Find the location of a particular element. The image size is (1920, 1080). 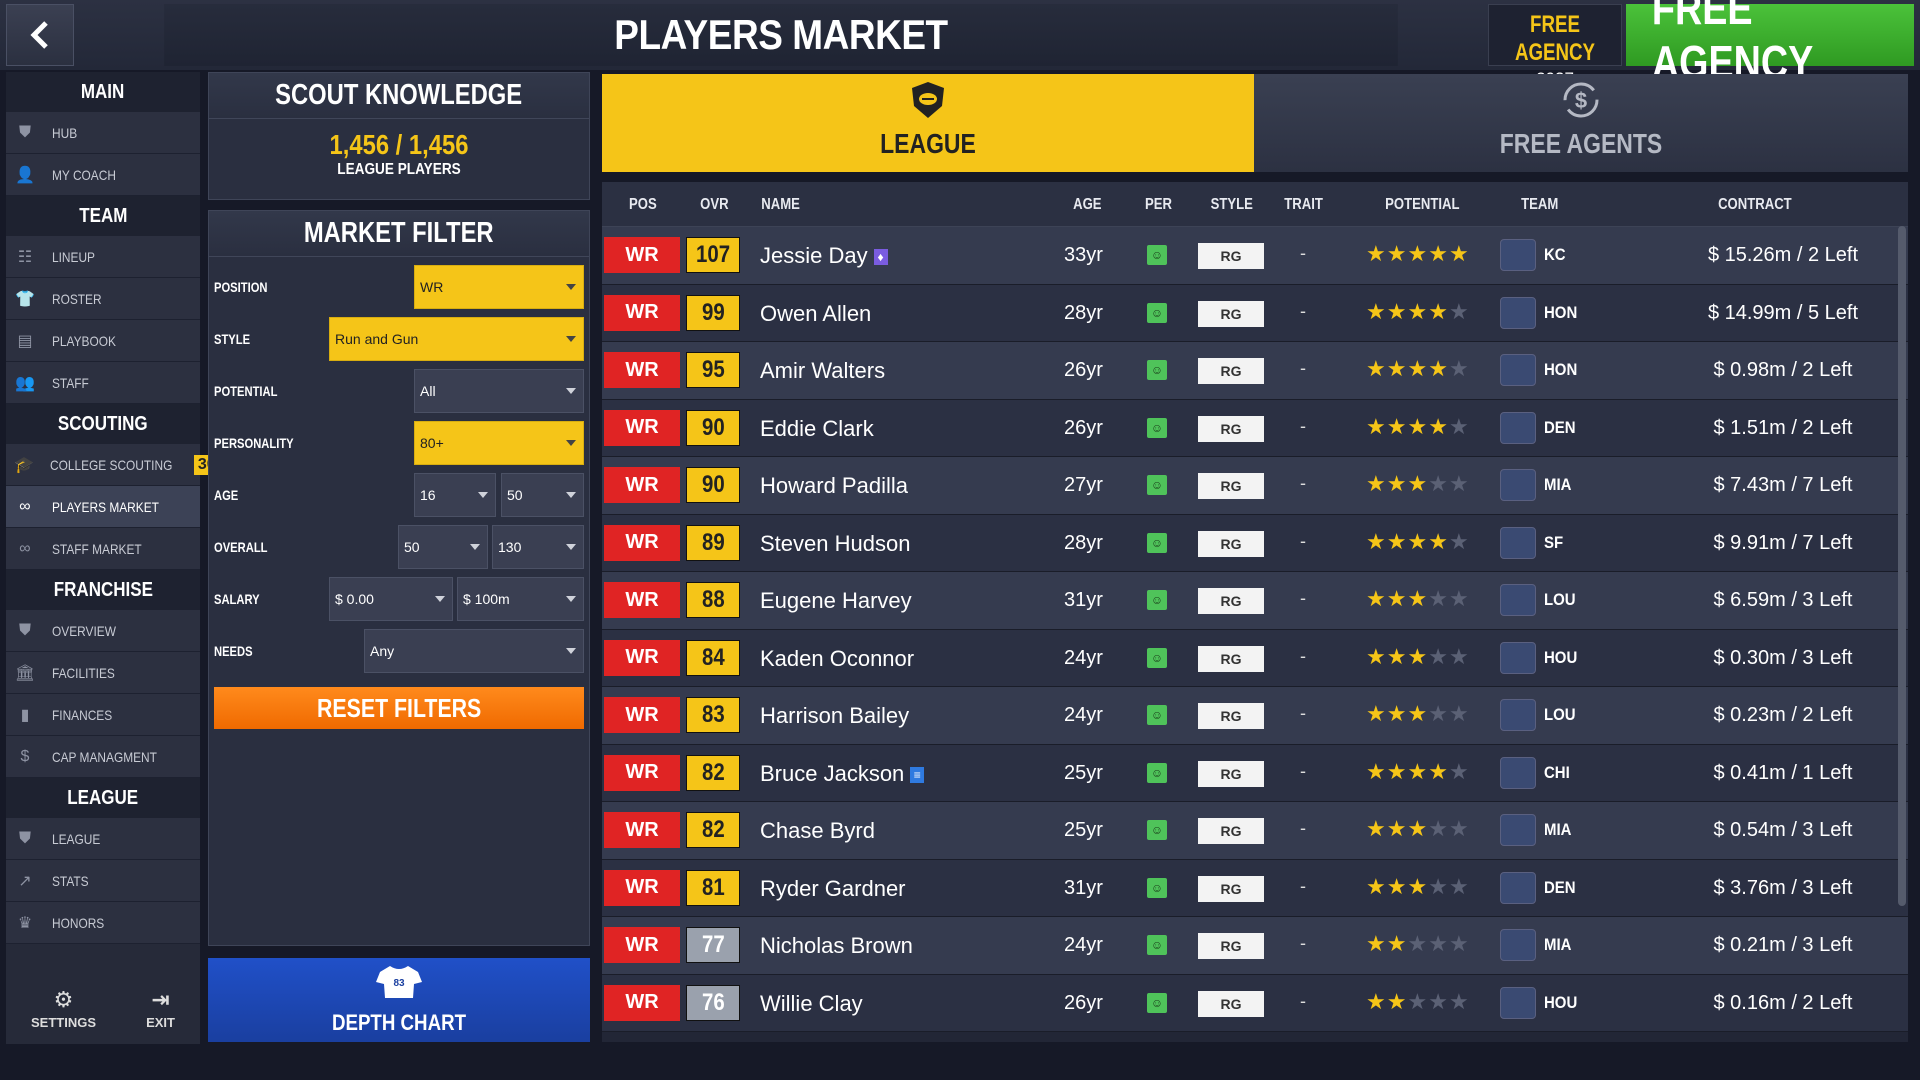

player-name: Steven Hudson is located at coordinates (835, 544).